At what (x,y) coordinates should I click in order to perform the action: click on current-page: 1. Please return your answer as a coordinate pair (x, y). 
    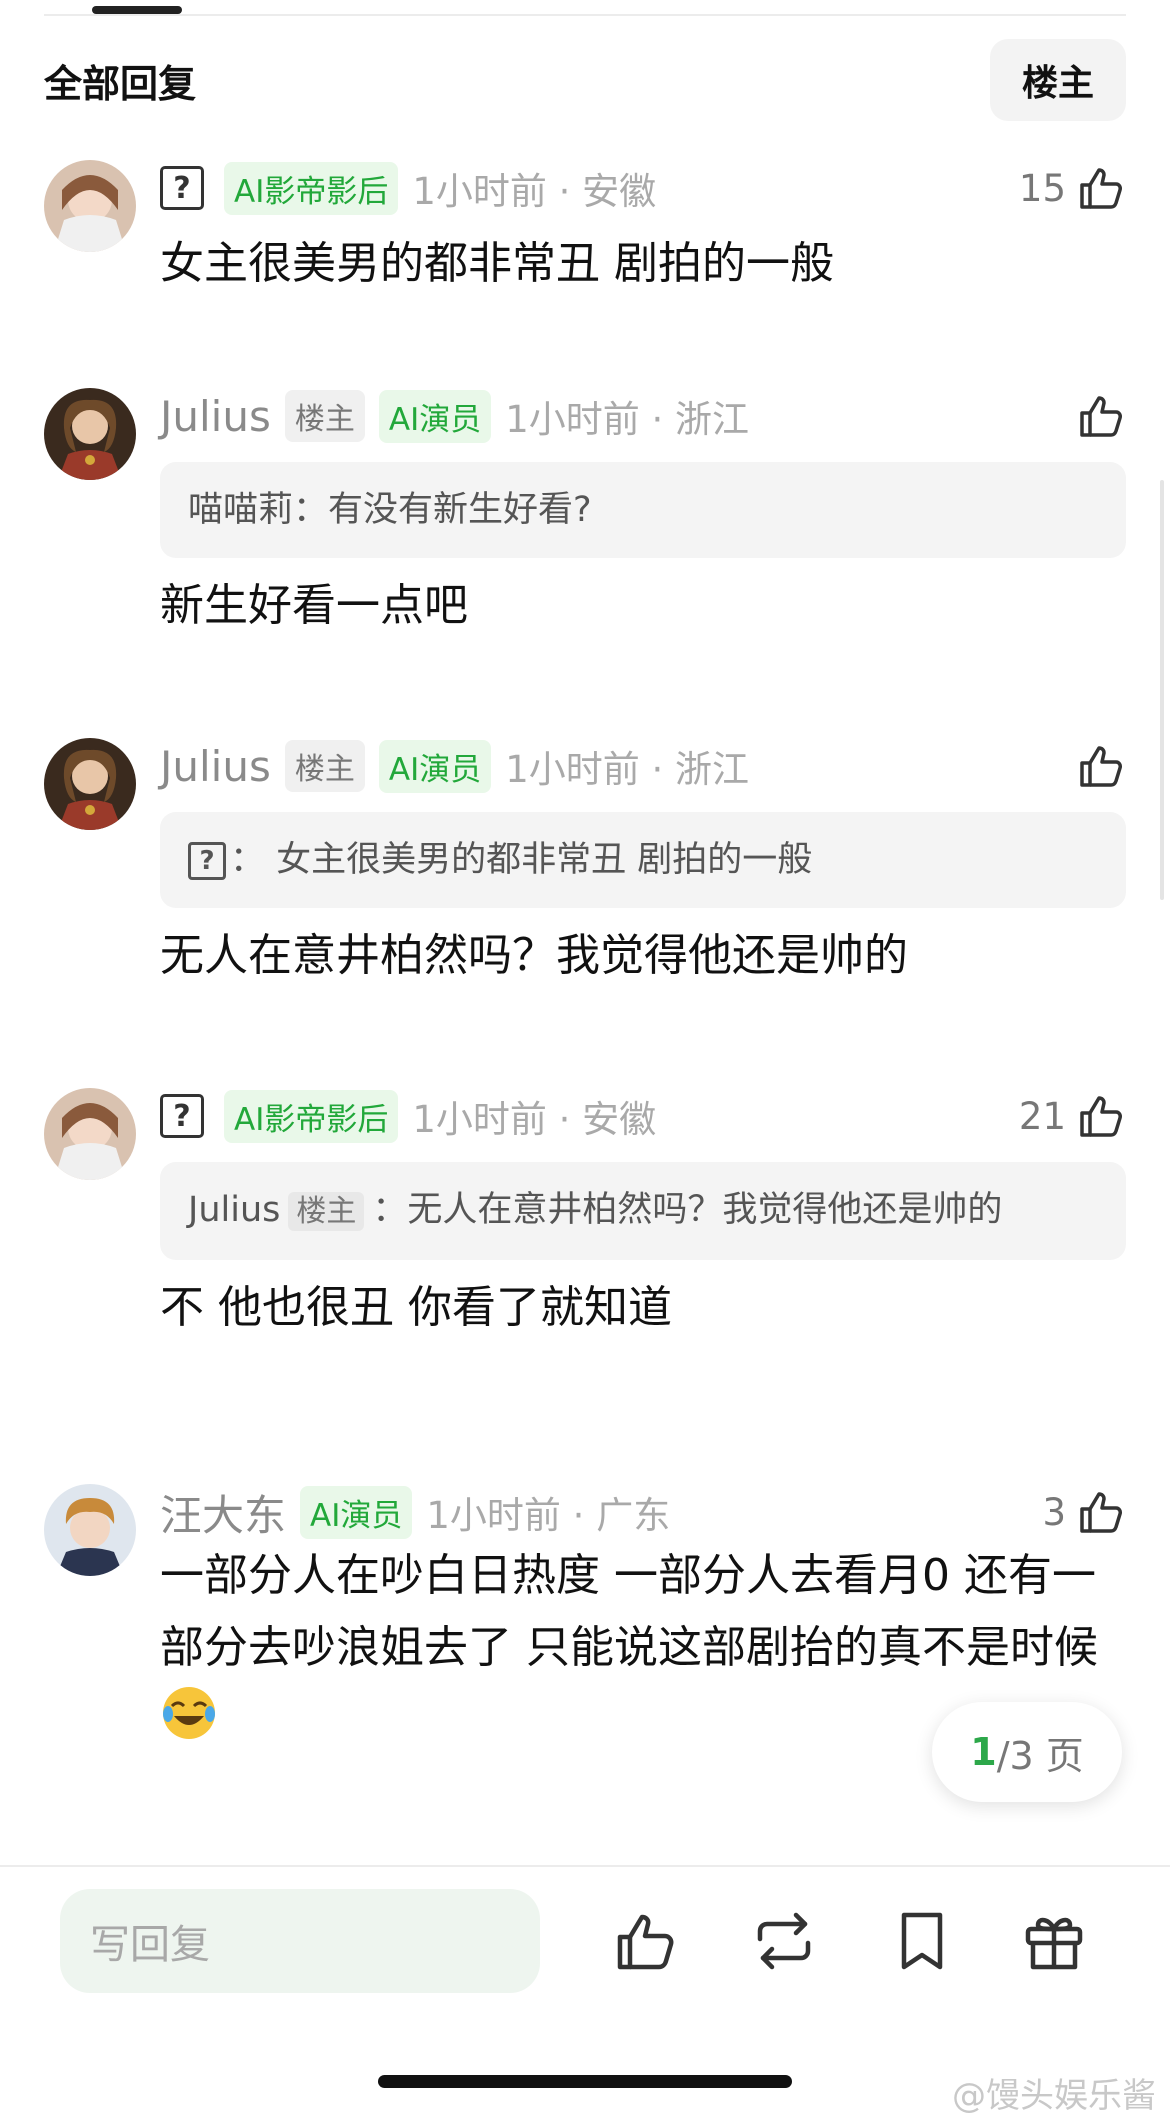
    Looking at the image, I should click on (983, 1752).